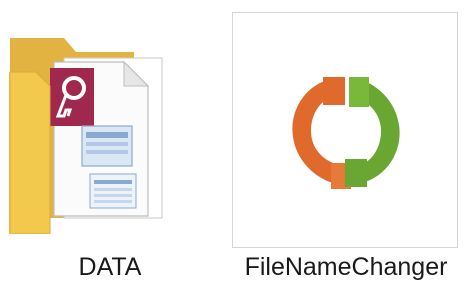 The image size is (468, 284). I want to click on circular-arrows-icon, so click(346, 133).